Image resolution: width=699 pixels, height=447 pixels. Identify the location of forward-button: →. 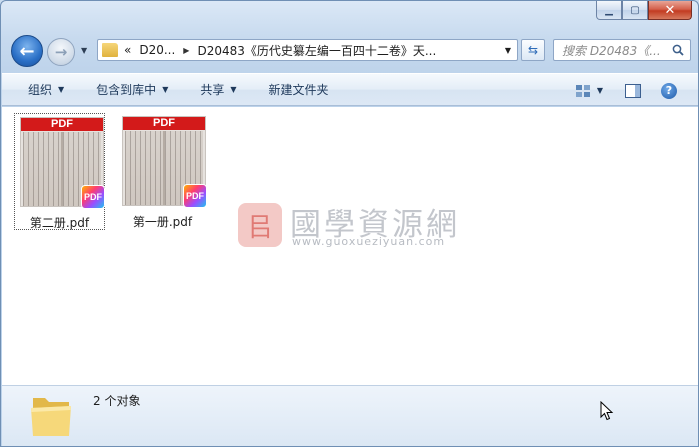
(61, 52).